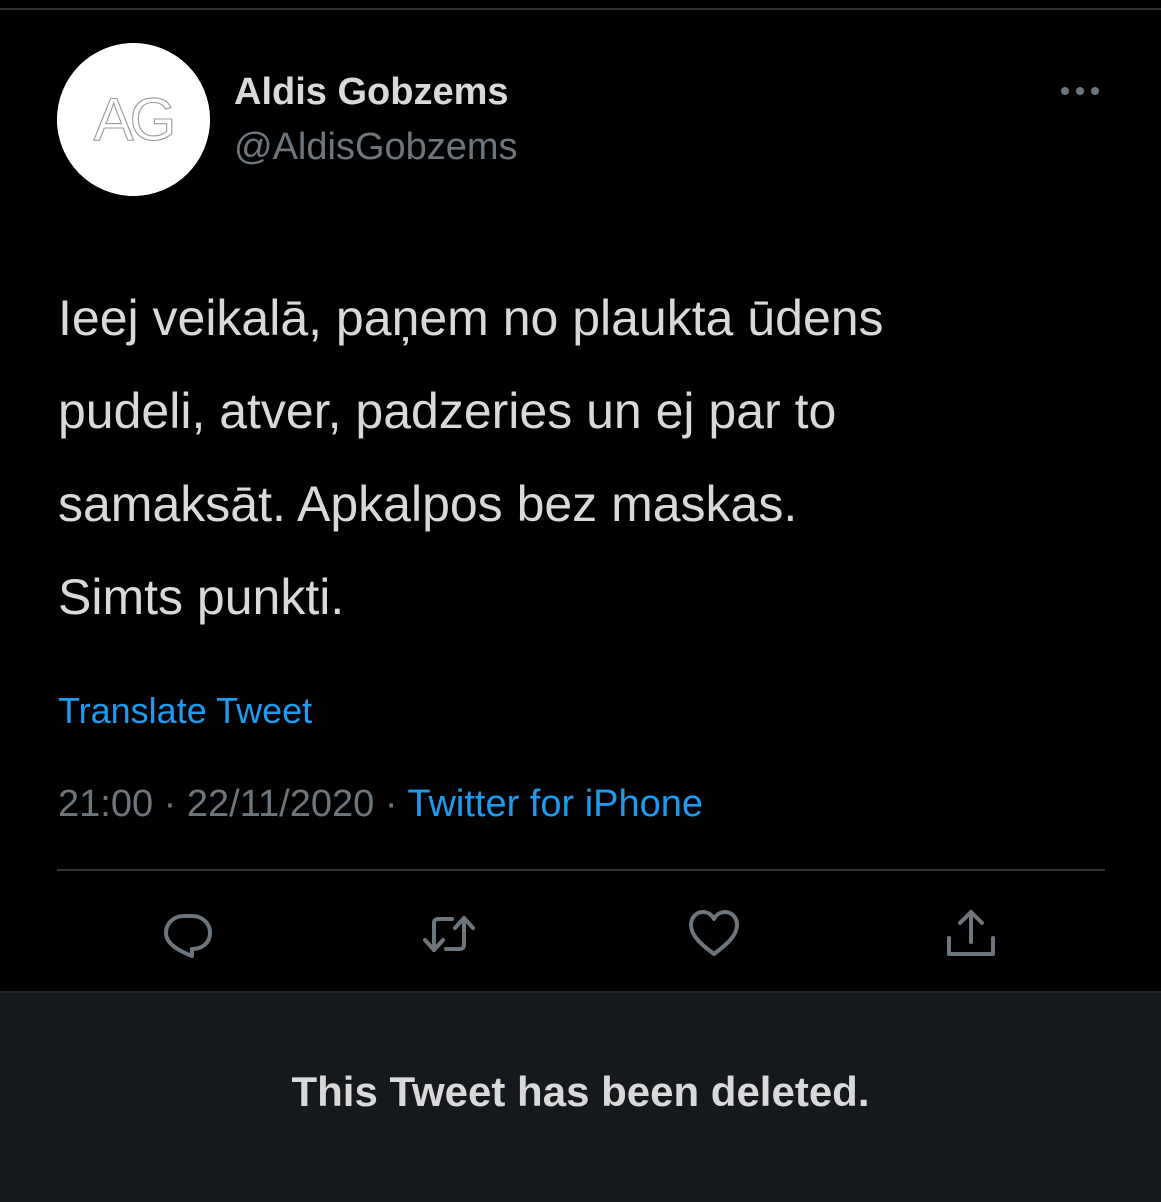 Image resolution: width=1161 pixels, height=1202 pixels. I want to click on svg-text: AG, so click(133, 119).